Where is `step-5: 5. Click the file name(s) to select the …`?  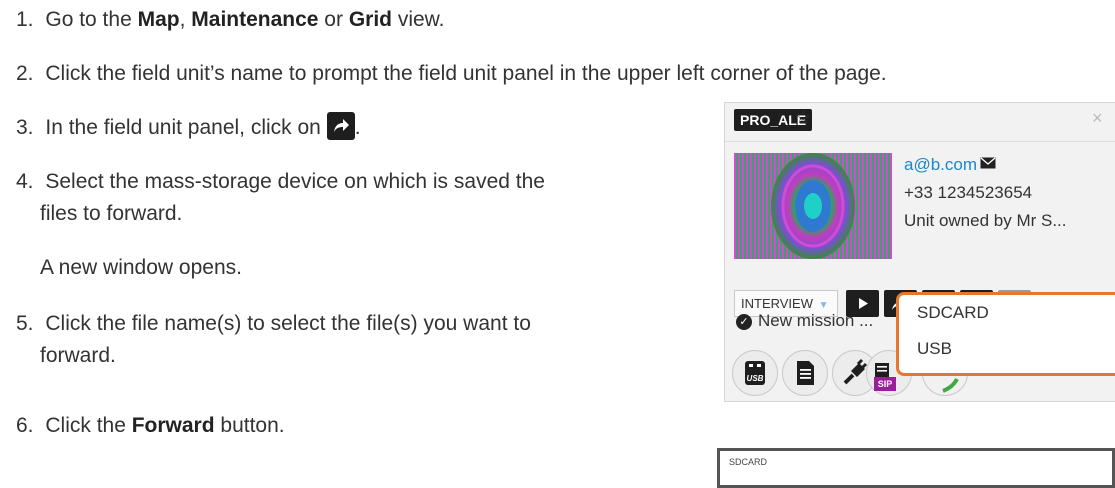
step-5: 5. Click the file name(s) to select the … is located at coordinates (273, 324).